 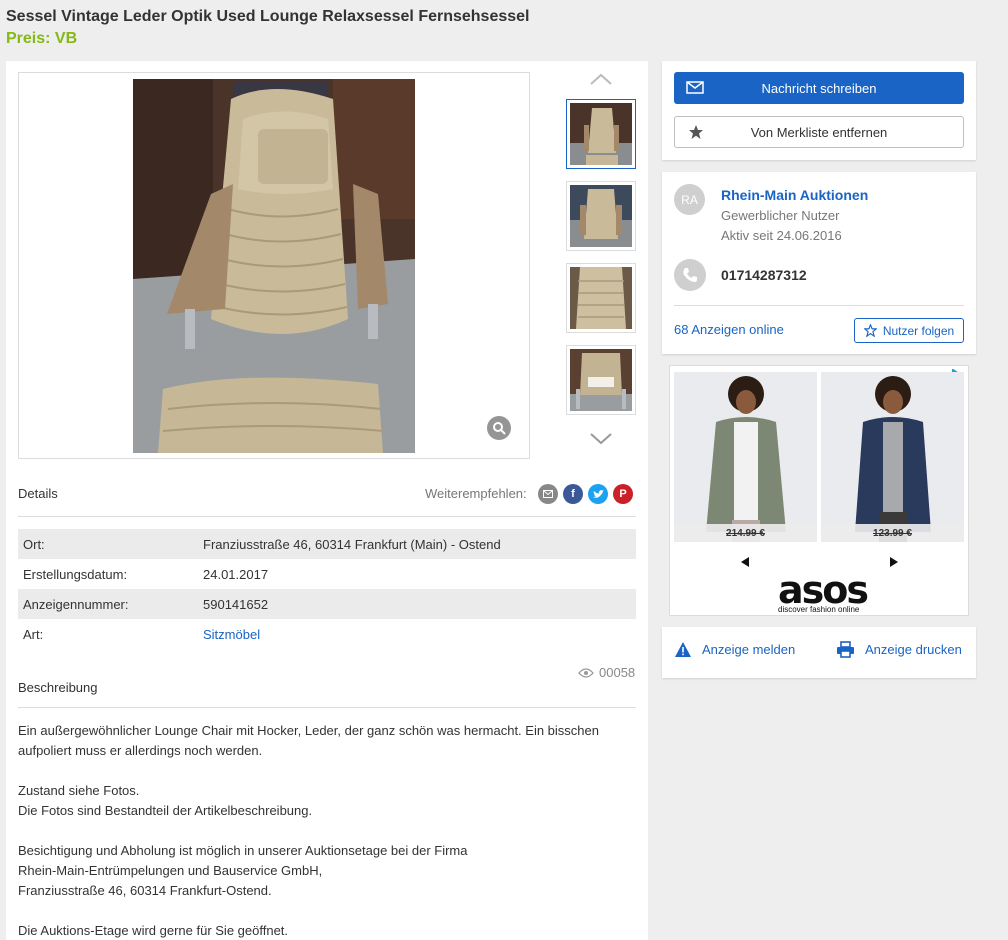 I want to click on detail-key: Anzeigennummer:, so click(x=76, y=604).